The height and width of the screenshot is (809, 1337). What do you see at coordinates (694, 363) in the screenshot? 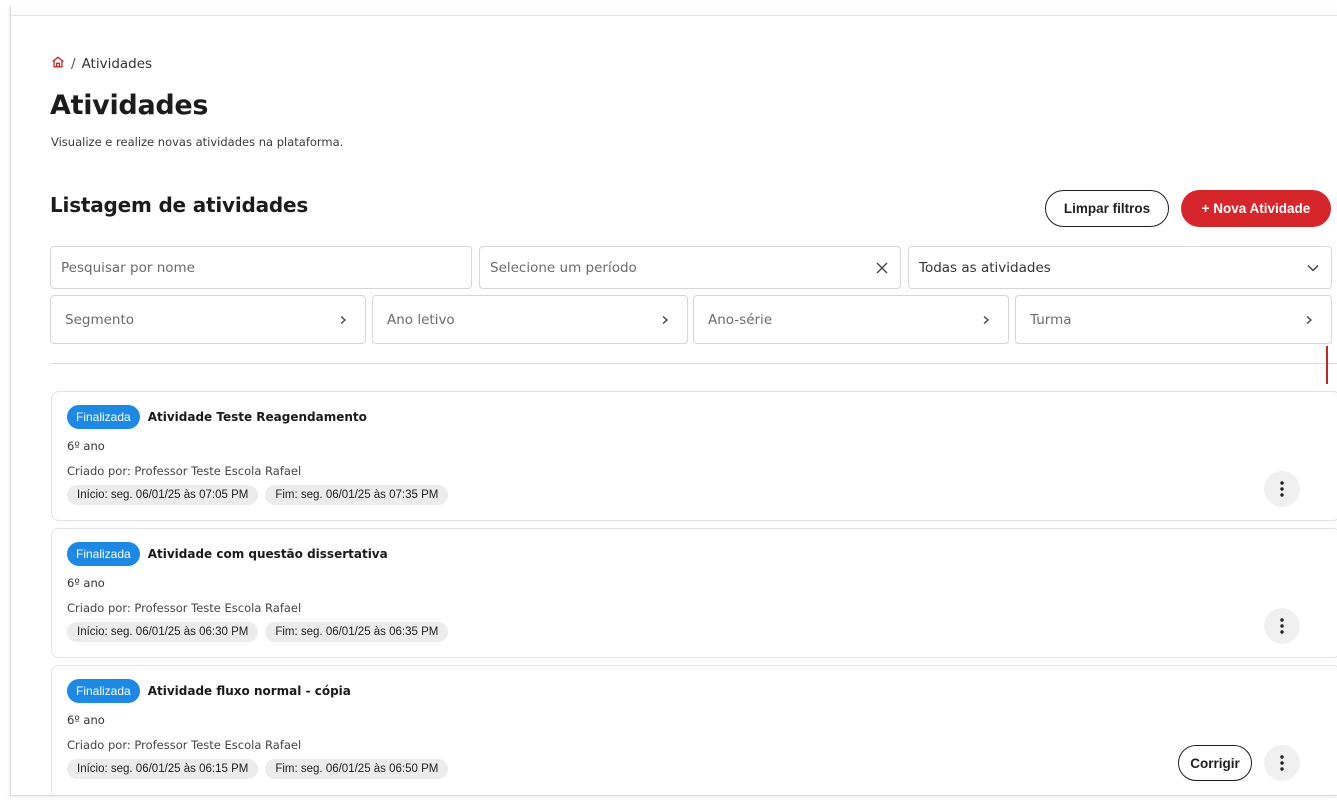
I see `list-divider` at bounding box center [694, 363].